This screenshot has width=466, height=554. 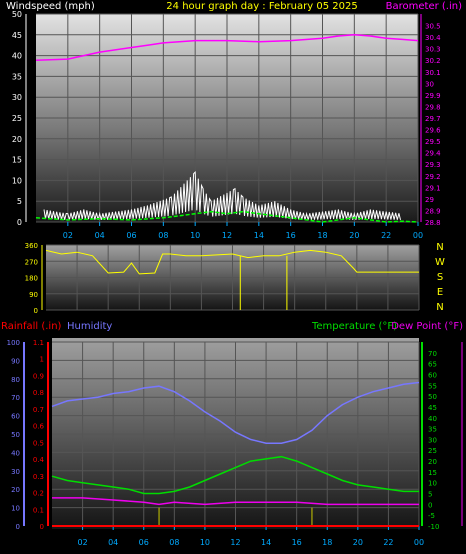 I want to click on rainfall-tick-label: 0.5, so click(x=38, y=443).